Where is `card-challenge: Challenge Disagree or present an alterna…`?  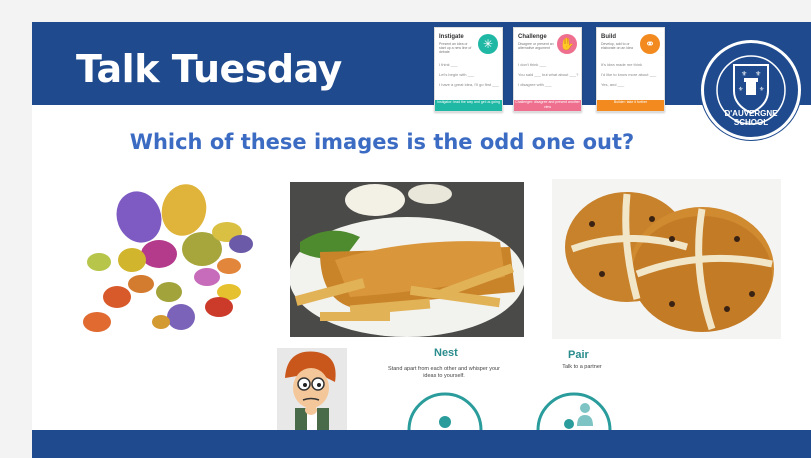
card-challenge: Challenge Disagree or present an alterna… is located at coordinates (547, 69).